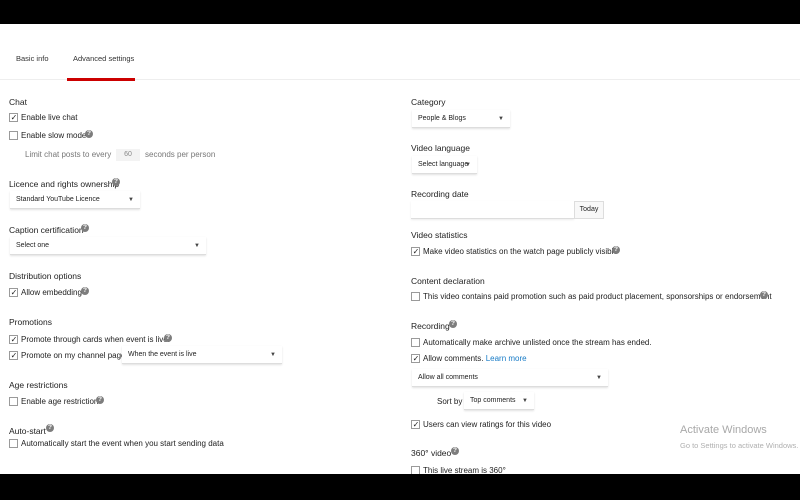 The width and height of the screenshot is (800, 500). Describe the element at coordinates (739, 445) in the screenshot. I see `activate-windows-watermark-text: Go to Settings to activate Windows.` at that location.